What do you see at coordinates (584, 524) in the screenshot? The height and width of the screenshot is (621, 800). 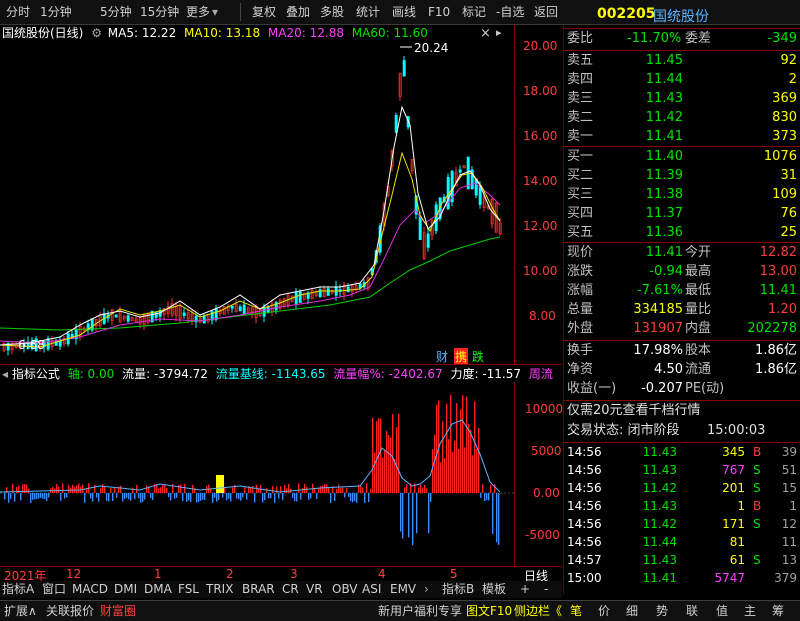 I see `tick-time: 14:56` at bounding box center [584, 524].